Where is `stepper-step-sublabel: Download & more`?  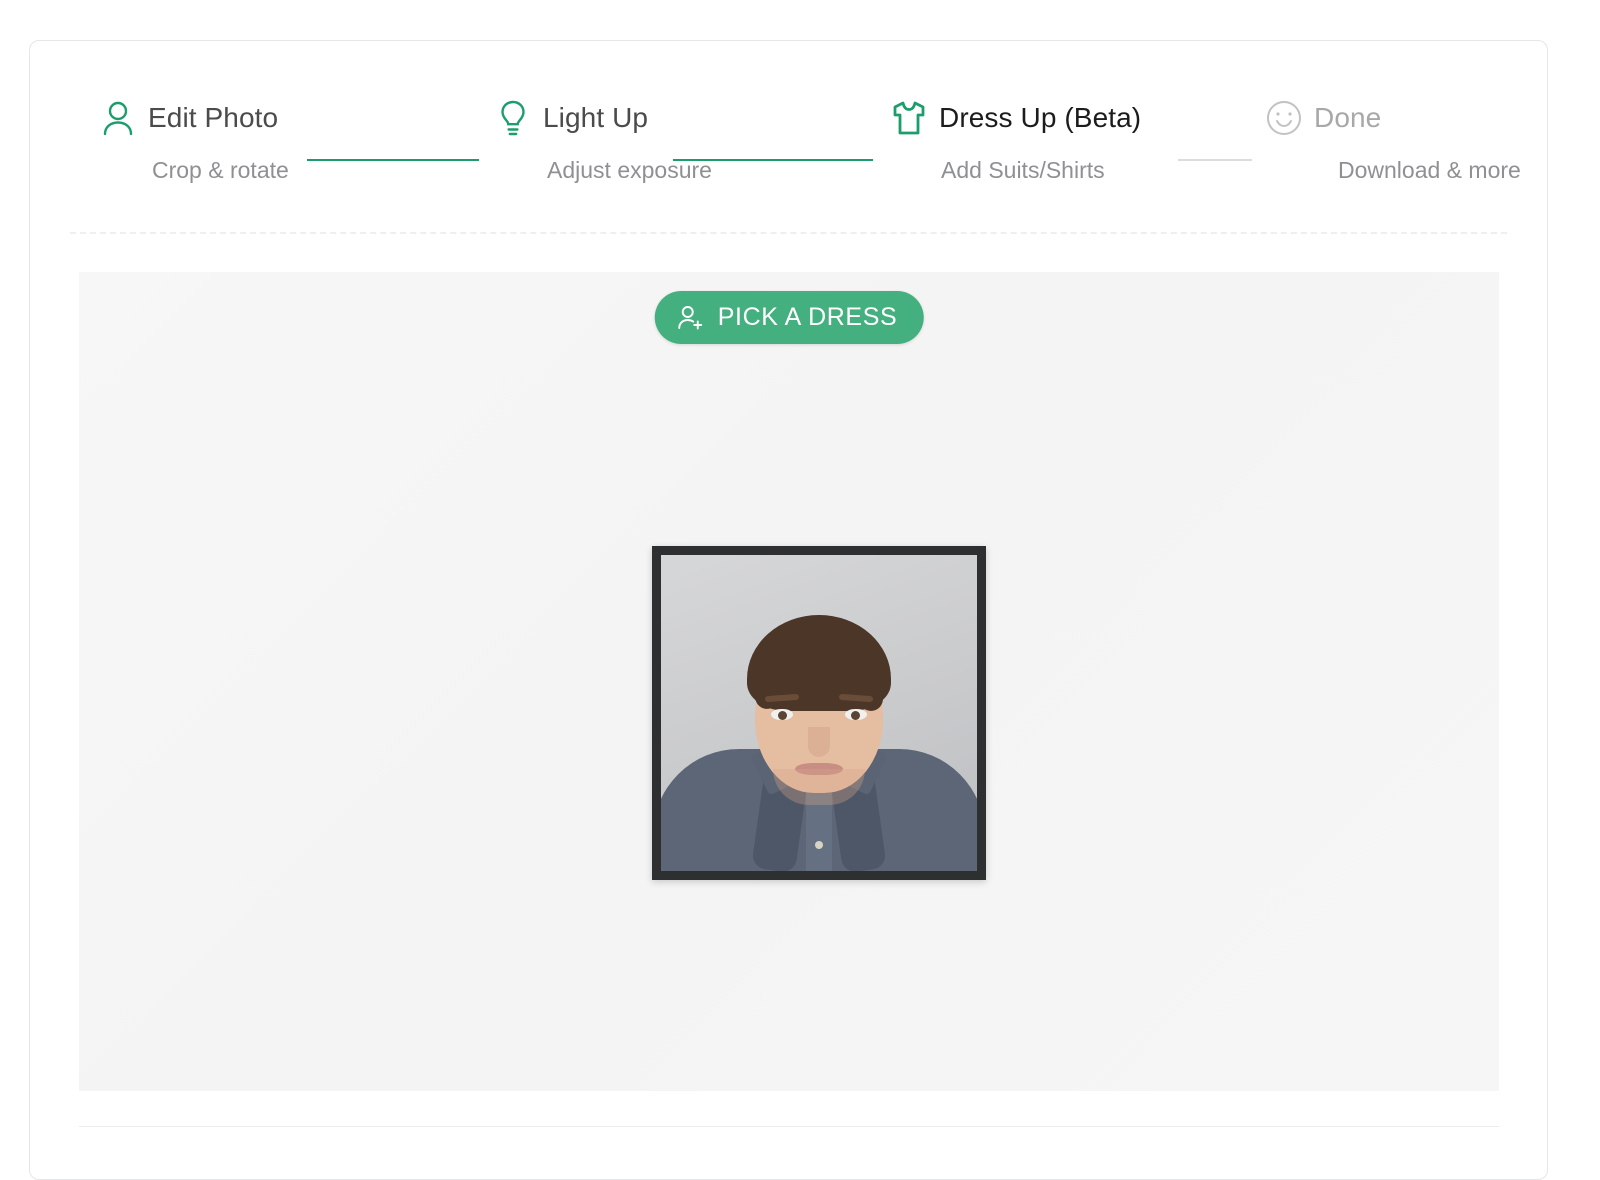 stepper-step-sublabel: Download & more is located at coordinates (1429, 170).